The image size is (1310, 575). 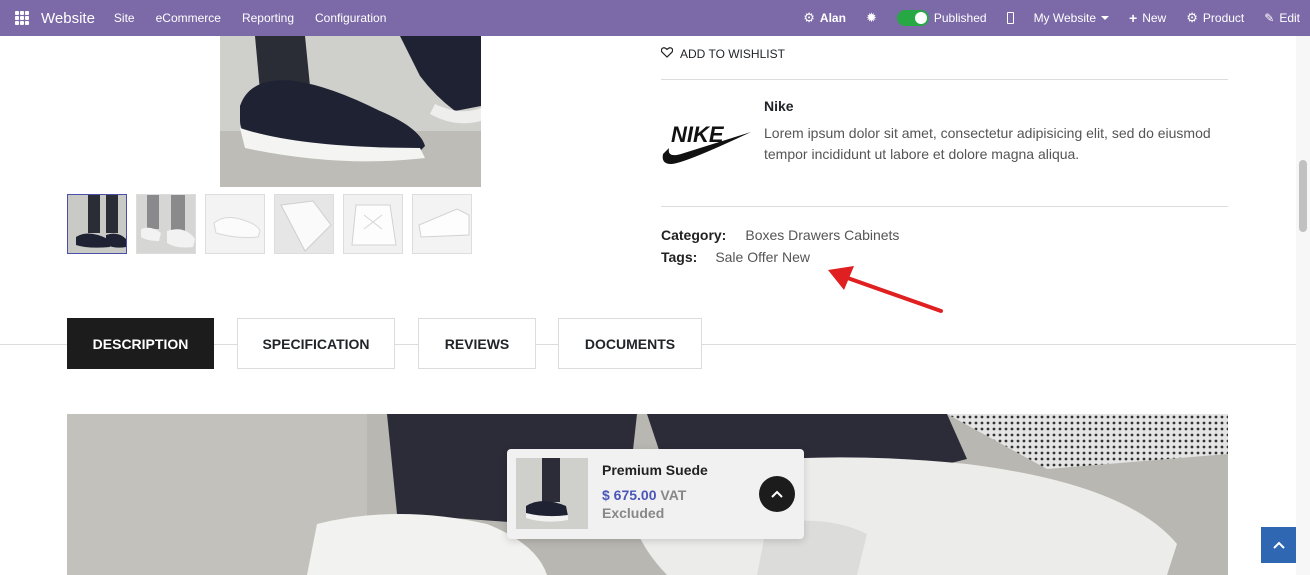 I want to click on add-to-wishlist-link: ADD TO WISHLIST, so click(x=722, y=54).